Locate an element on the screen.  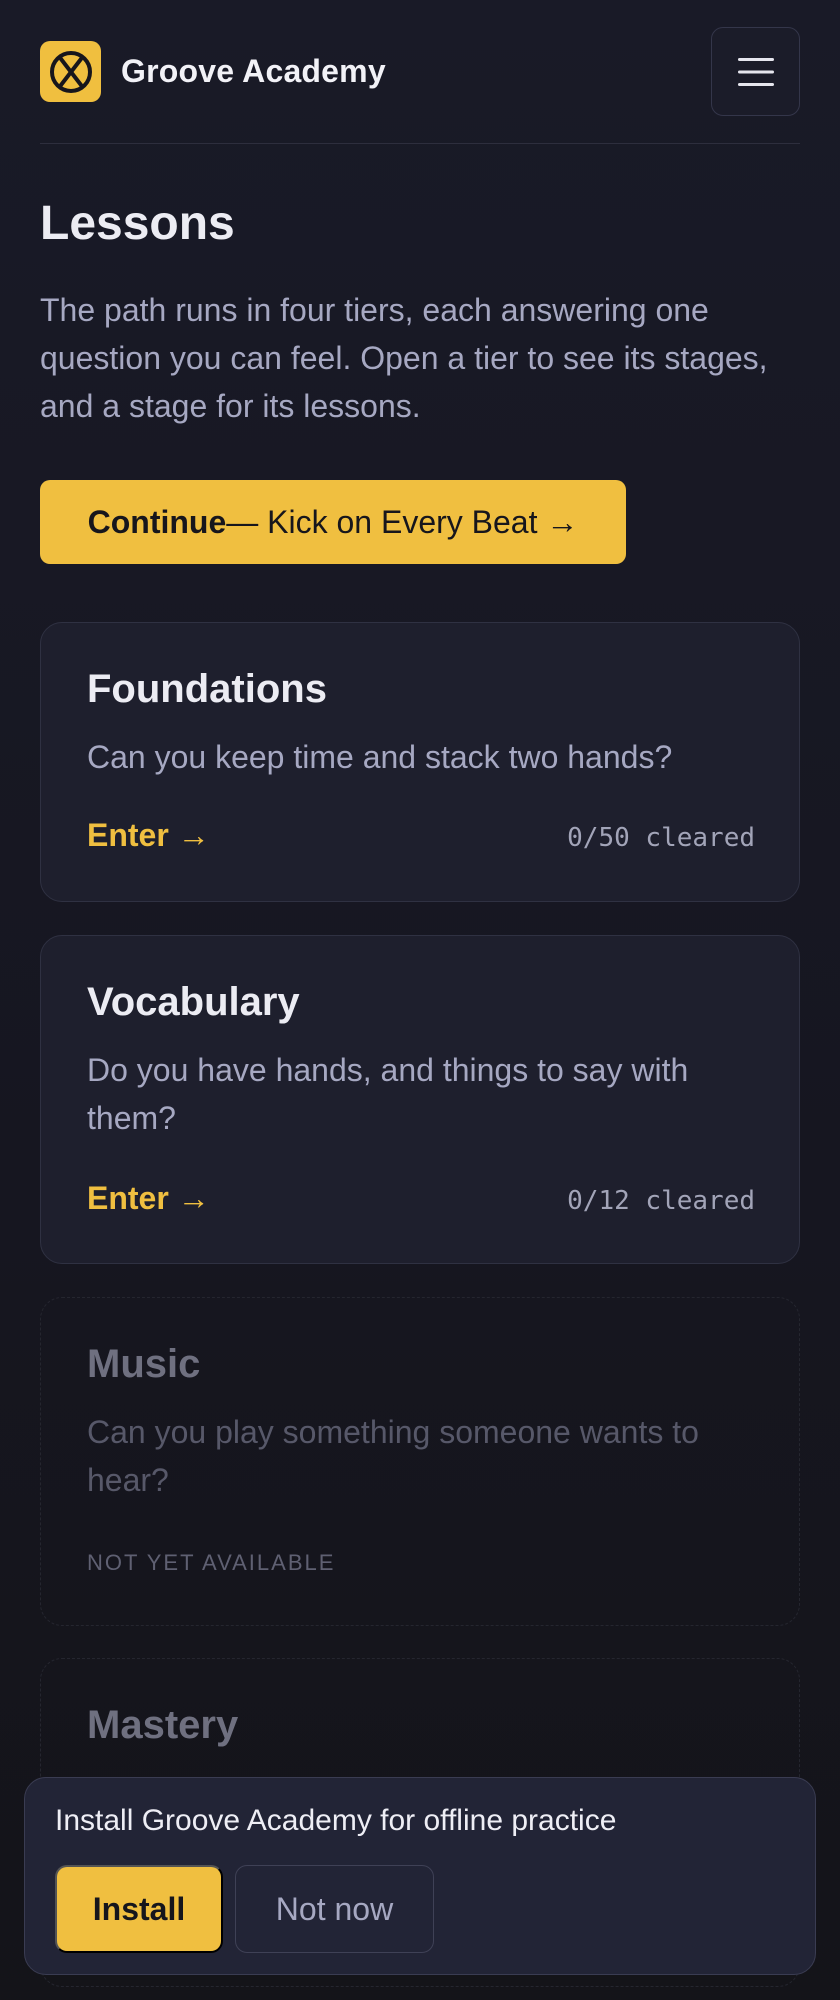
tier-title: Mastery is located at coordinates (163, 1725).